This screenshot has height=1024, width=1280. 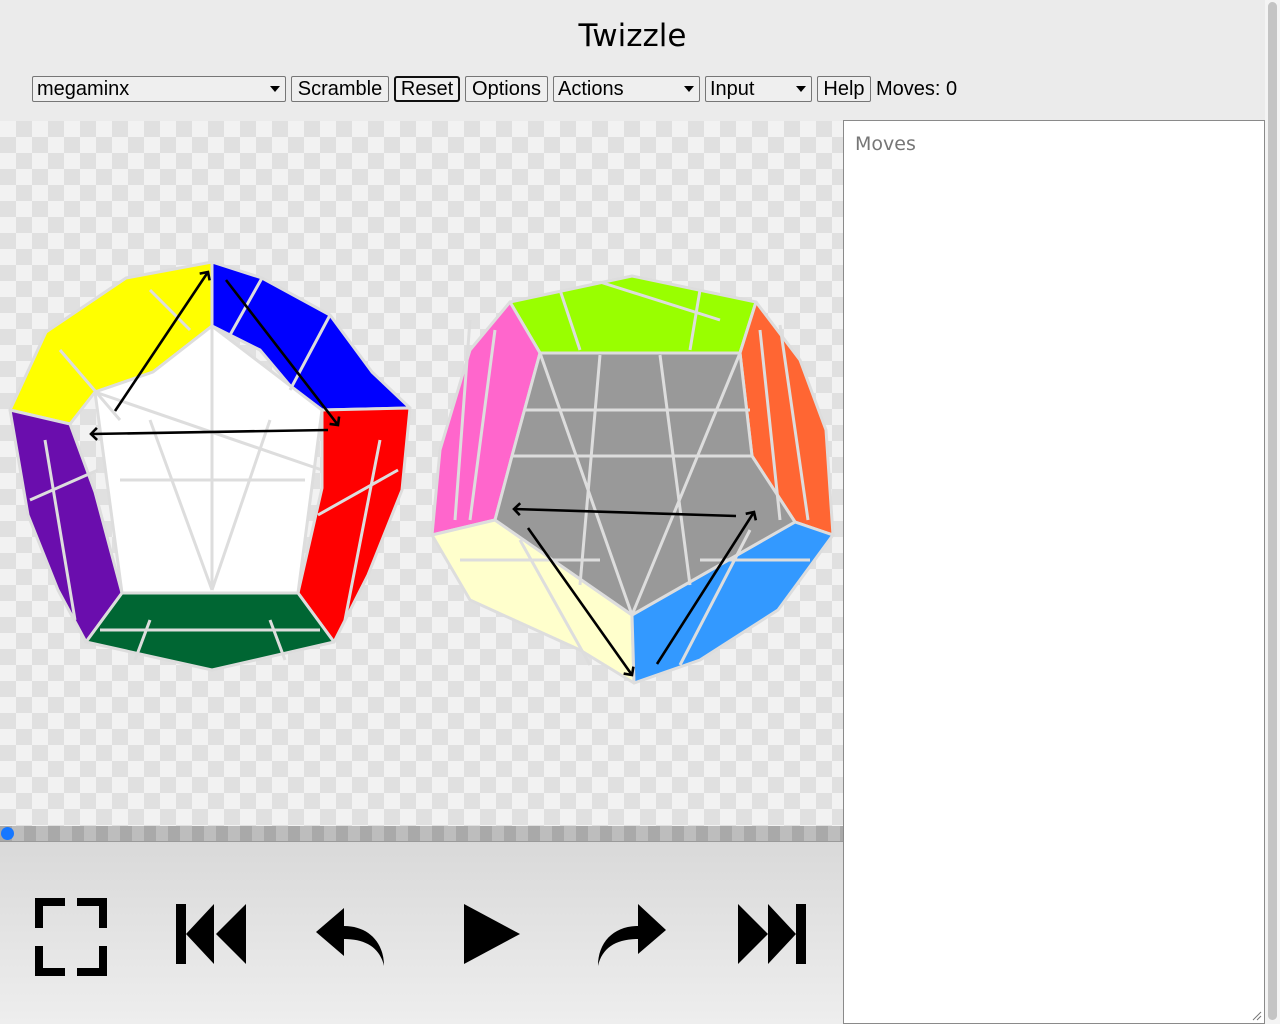 I want to click on back-view-puzzle, so click(x=632, y=479).